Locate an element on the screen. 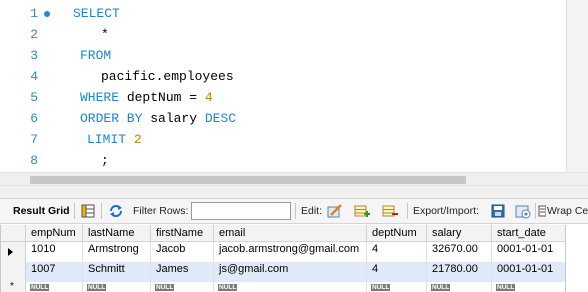 This screenshot has height=292, width=588. code-text: * is located at coordinates (105, 34).